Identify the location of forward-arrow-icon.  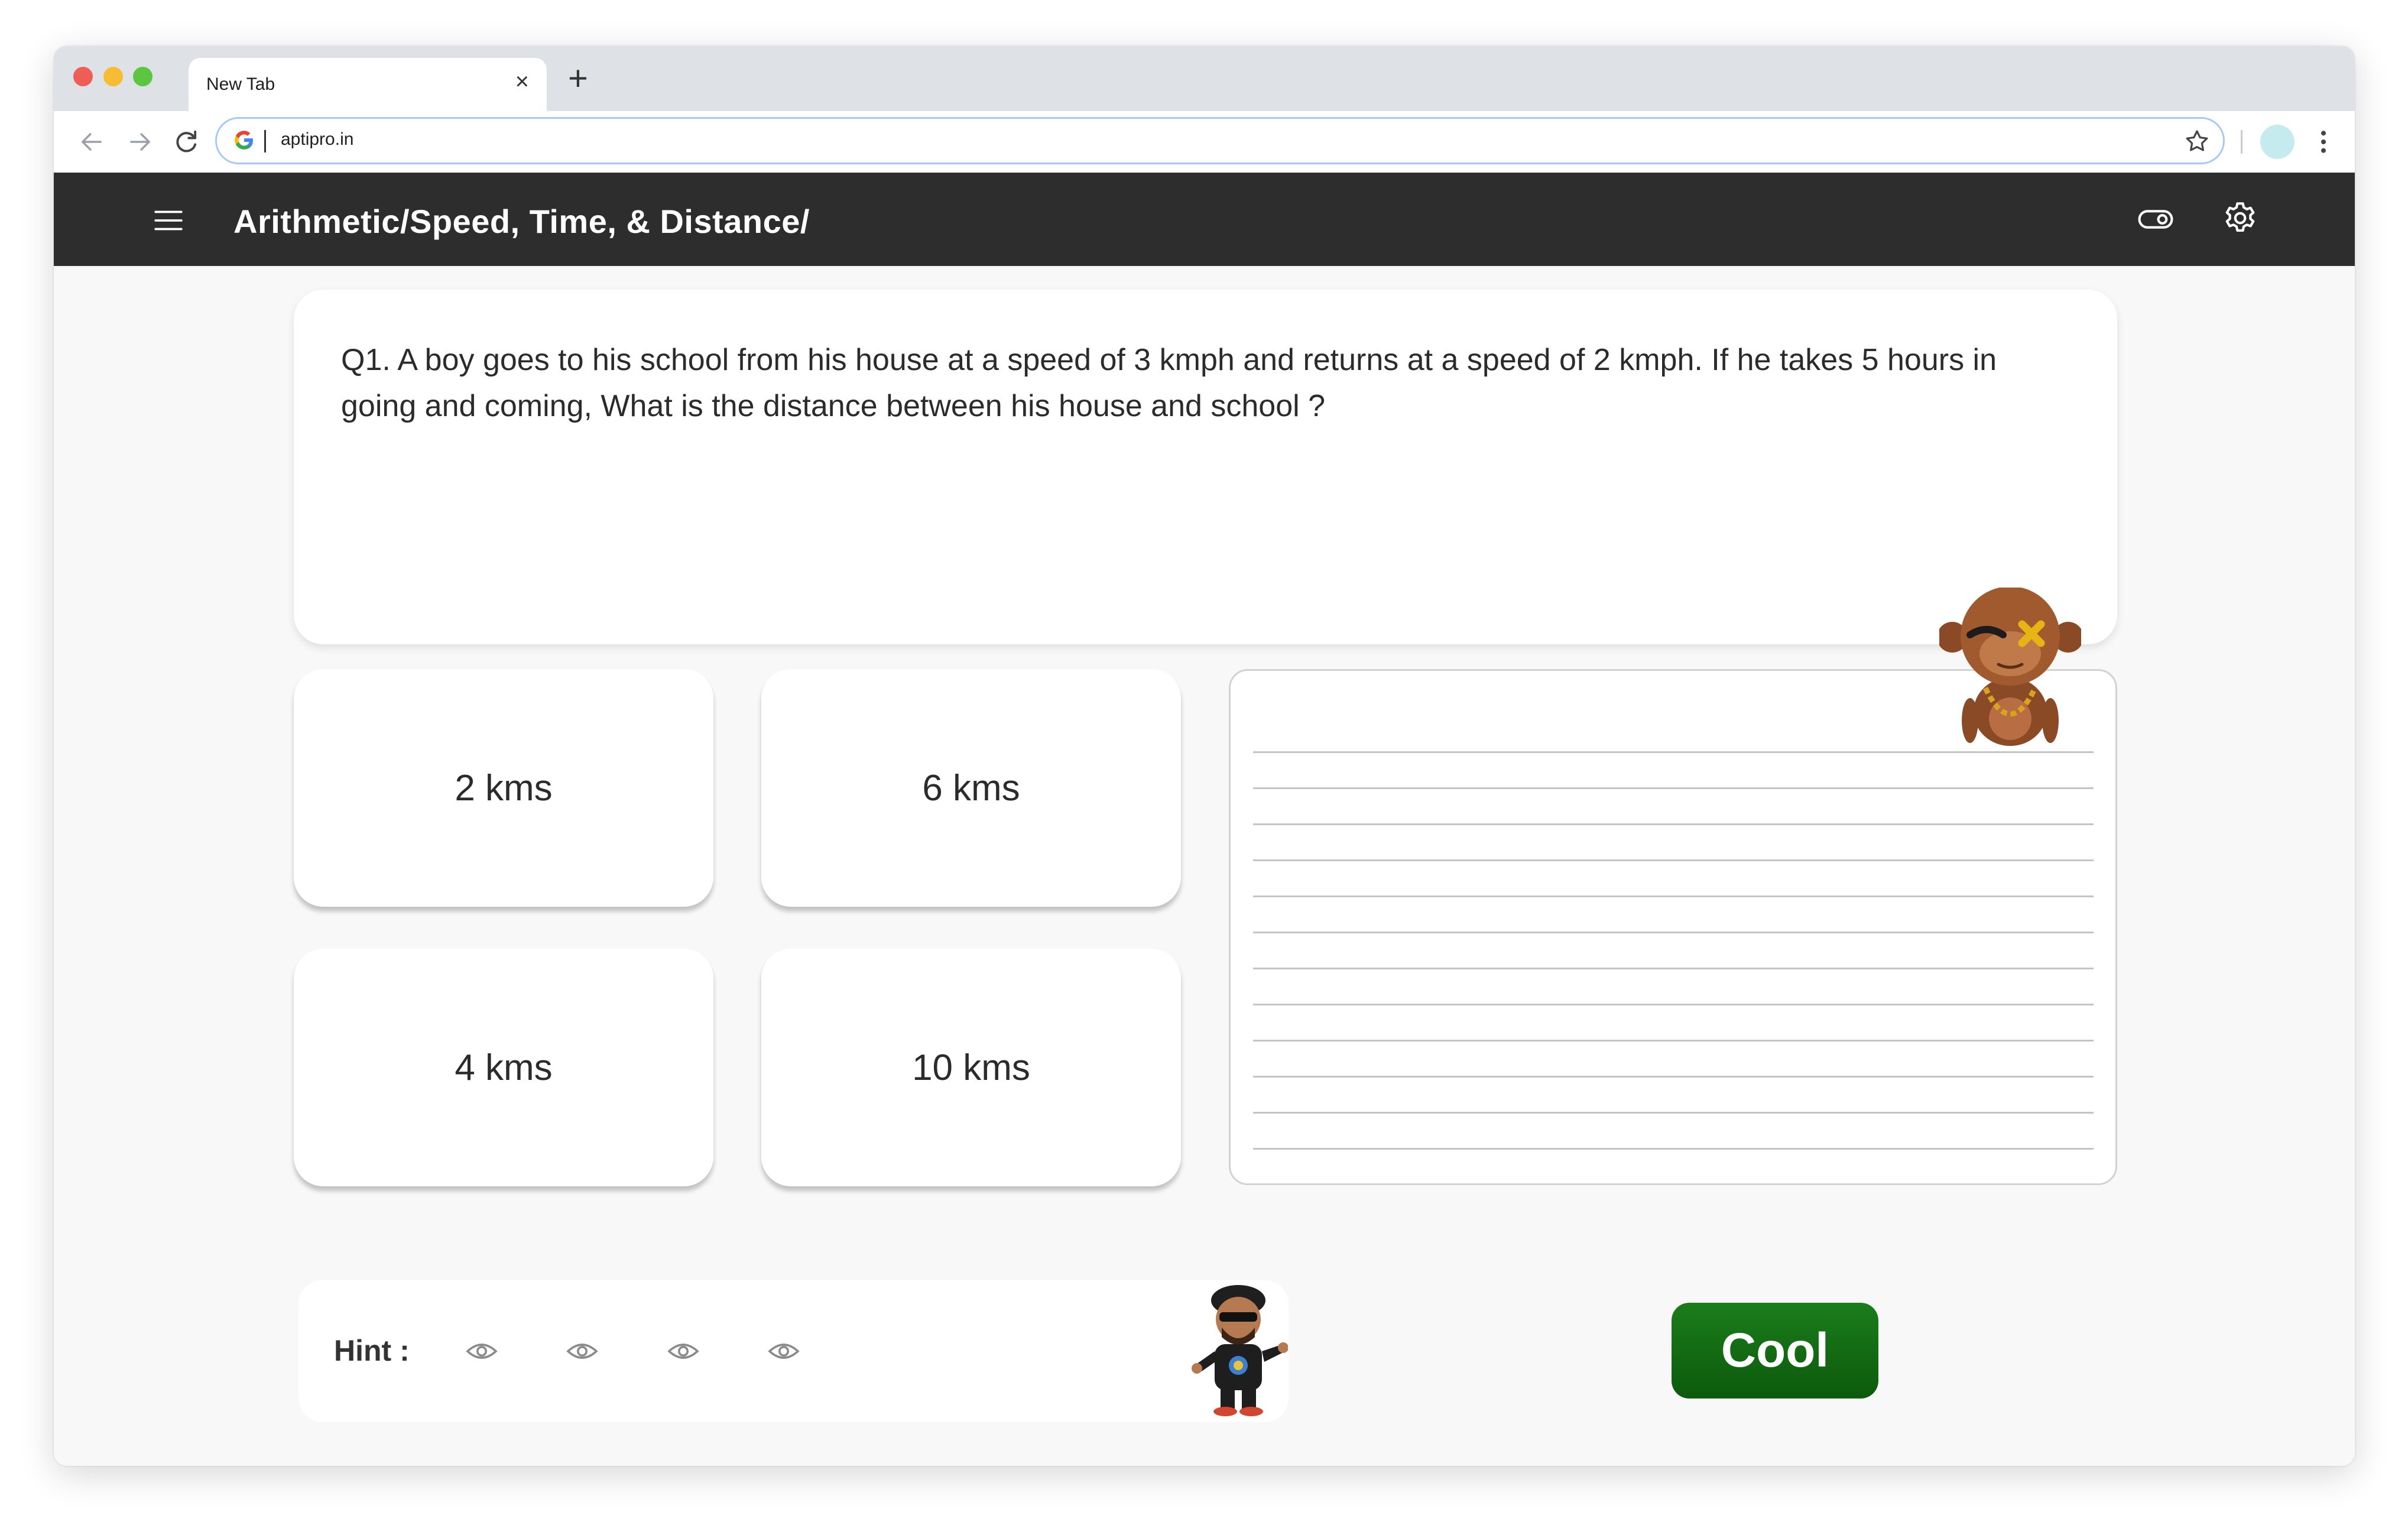
(140, 141).